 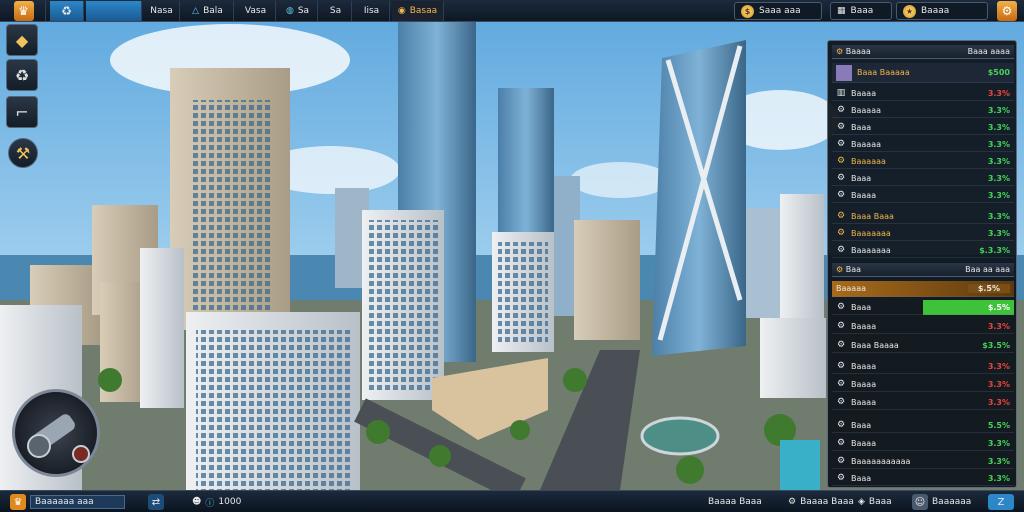 I want to click on mode-button: ☺ Baaaaaa, so click(x=941, y=502).